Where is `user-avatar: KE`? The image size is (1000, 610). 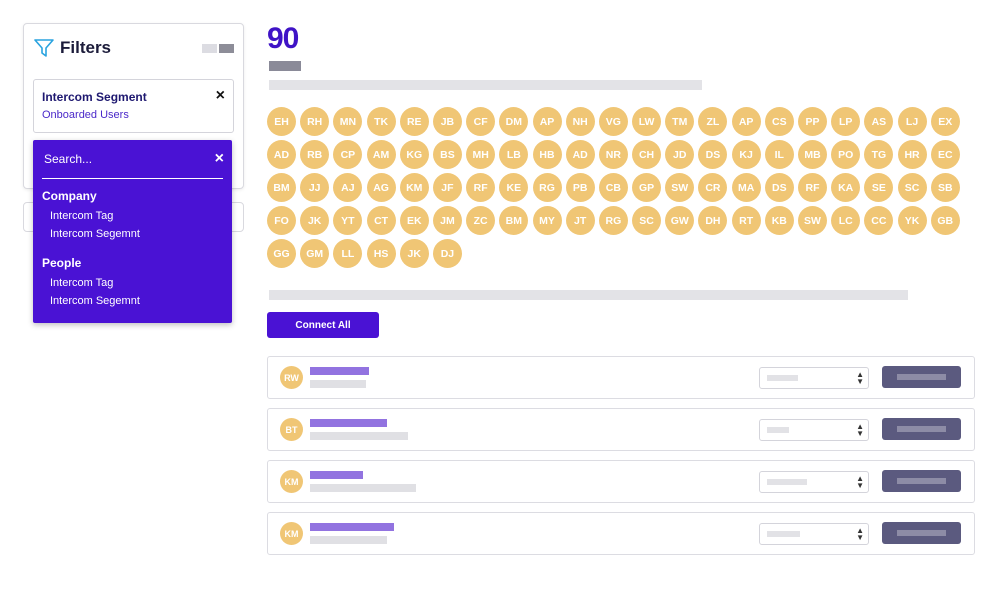
user-avatar: KE is located at coordinates (514, 187).